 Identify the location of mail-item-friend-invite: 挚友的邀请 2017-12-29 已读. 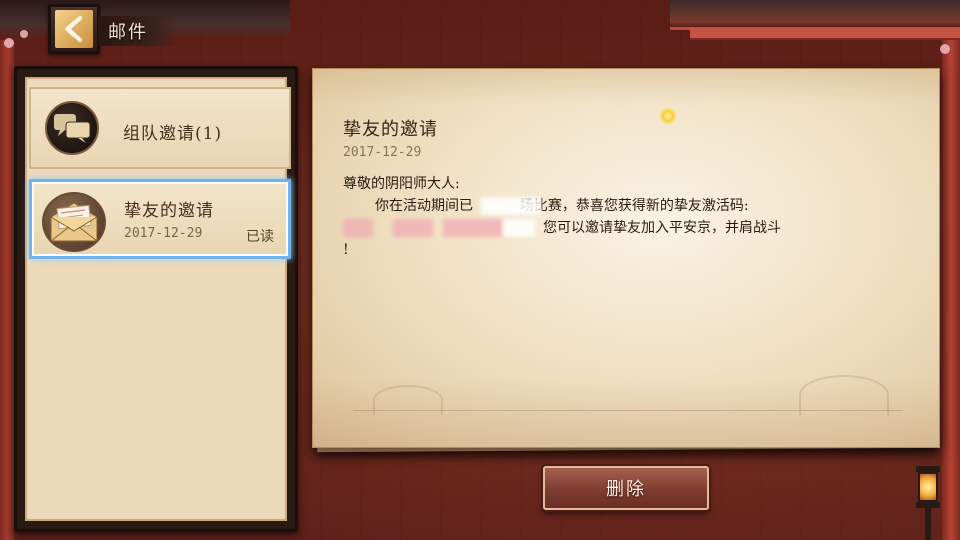
(160, 219).